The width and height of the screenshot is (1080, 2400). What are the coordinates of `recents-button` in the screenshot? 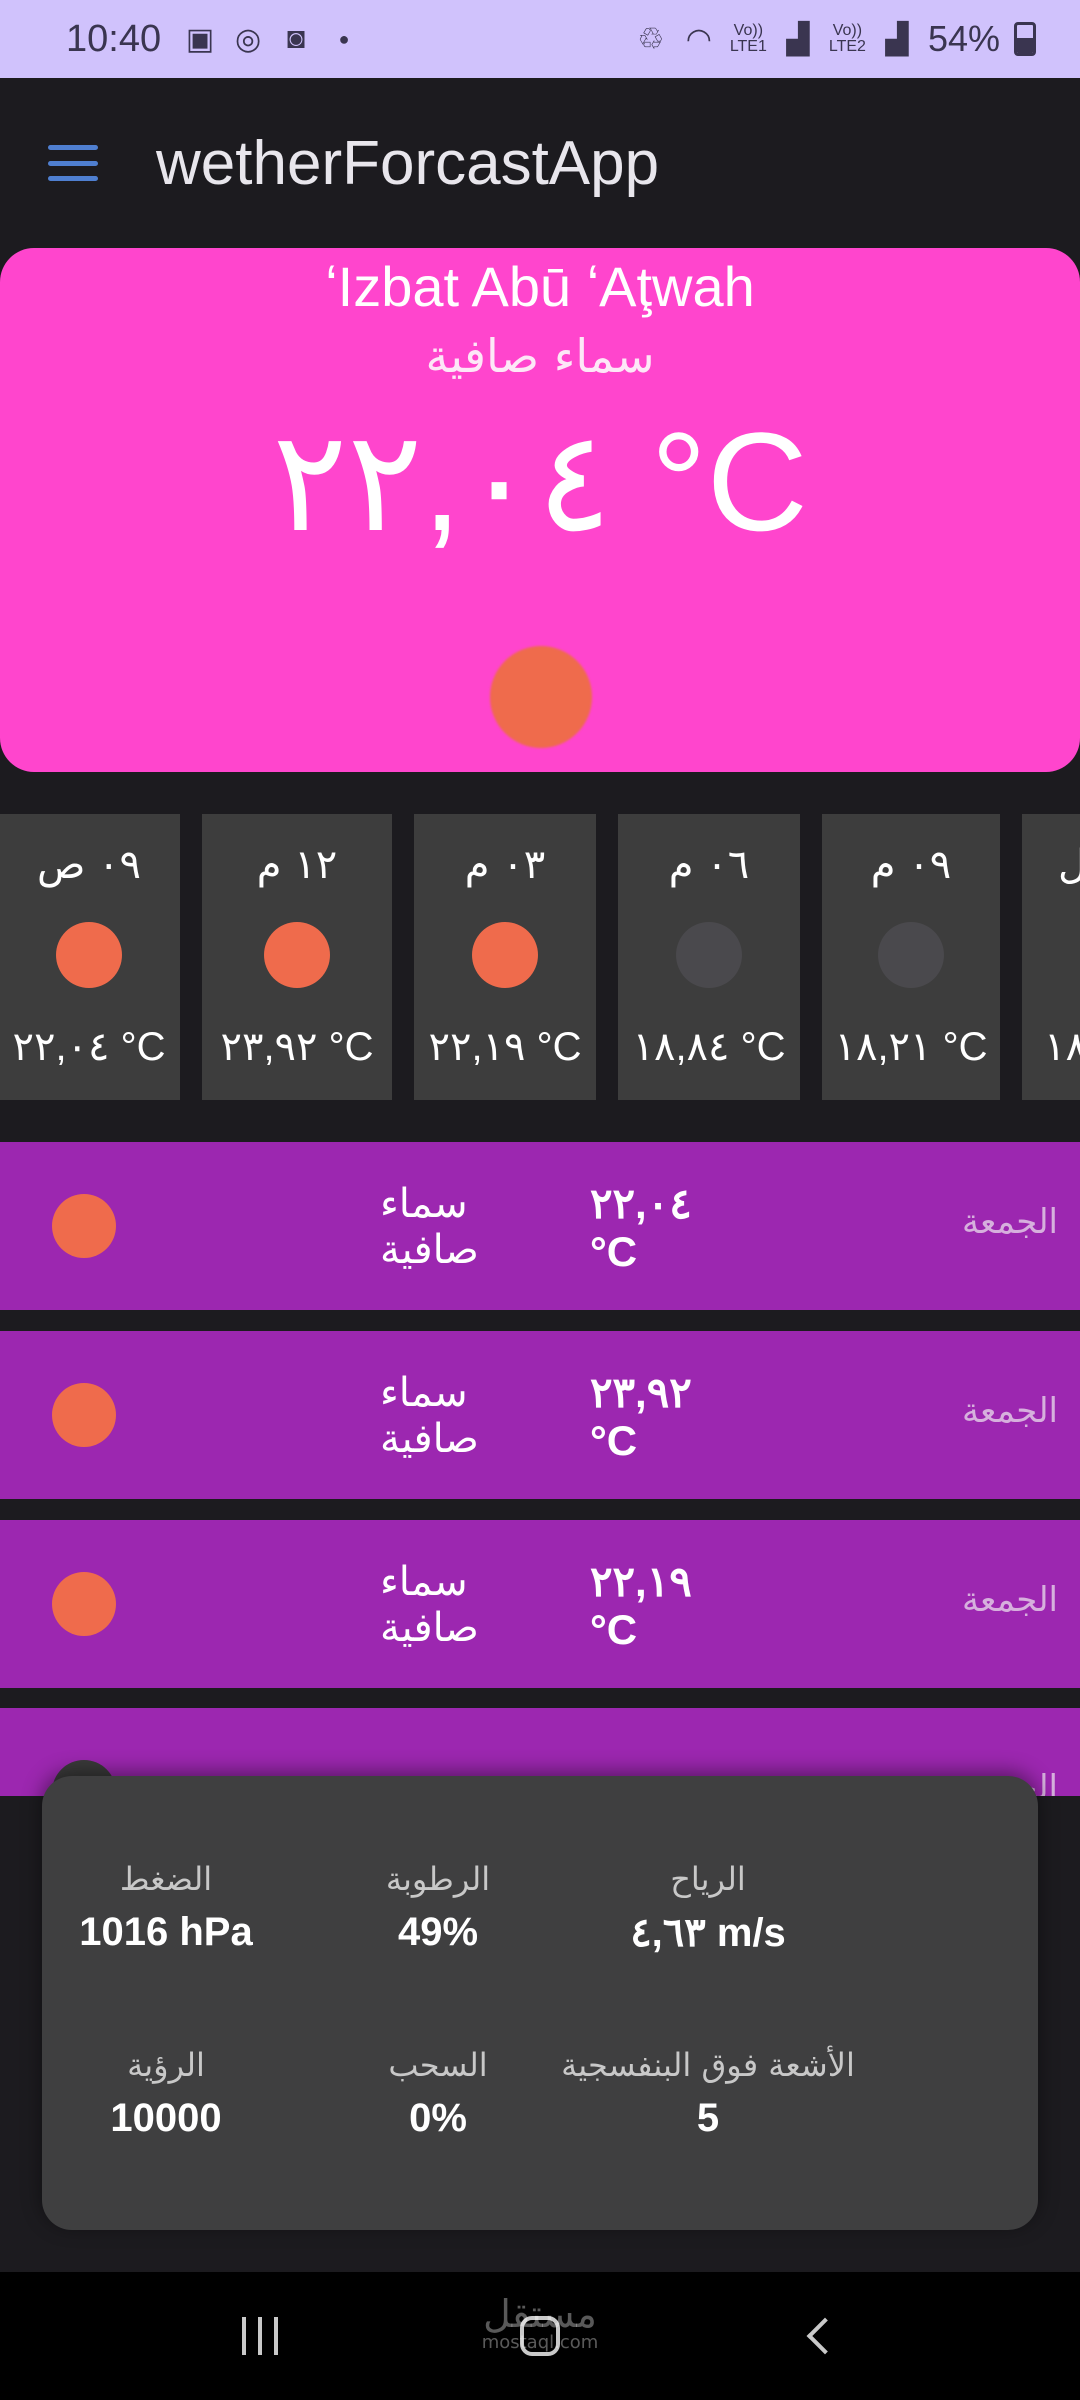 It's located at (260, 2336).